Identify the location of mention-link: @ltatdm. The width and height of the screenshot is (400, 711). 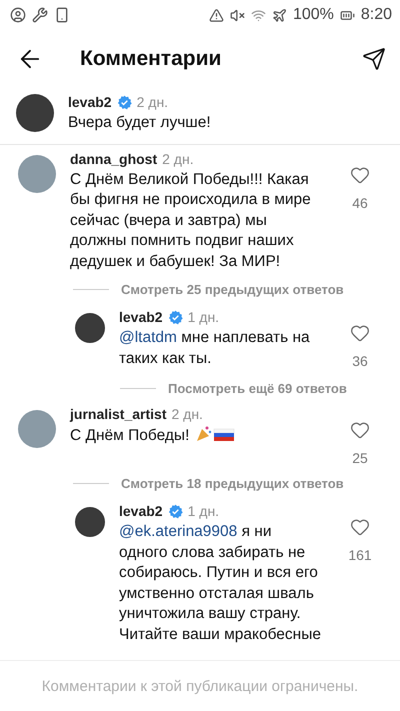
(148, 337).